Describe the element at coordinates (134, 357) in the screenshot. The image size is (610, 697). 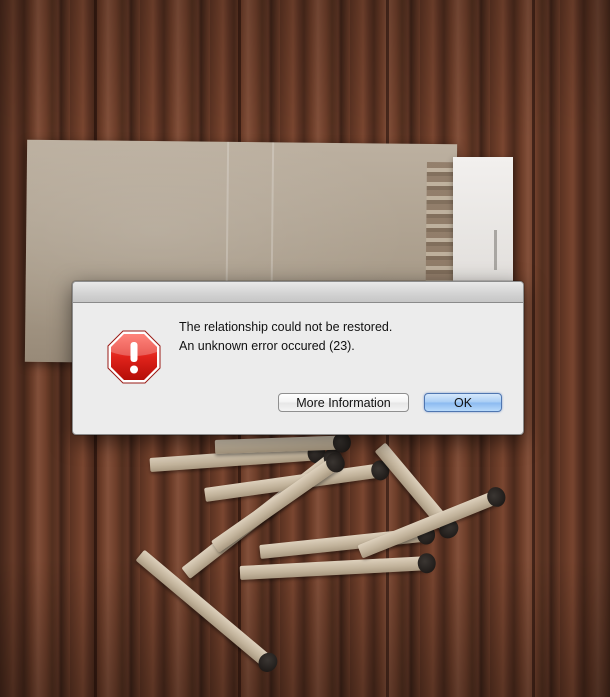
I see `stop-sign-alert-icon` at that location.